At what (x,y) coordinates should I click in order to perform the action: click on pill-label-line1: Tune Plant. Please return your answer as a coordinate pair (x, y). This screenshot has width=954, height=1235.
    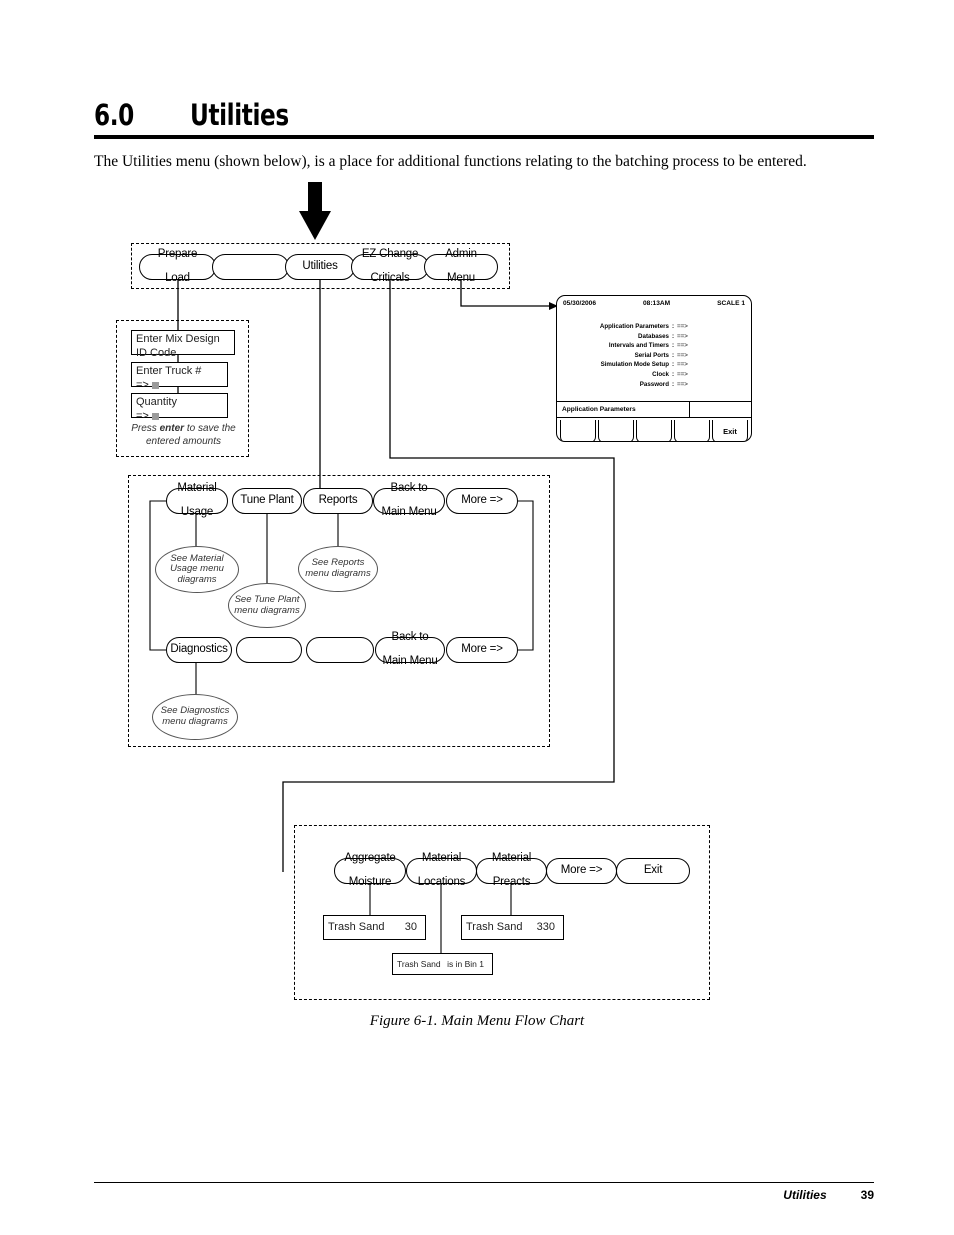
    Looking at the image, I should click on (267, 500).